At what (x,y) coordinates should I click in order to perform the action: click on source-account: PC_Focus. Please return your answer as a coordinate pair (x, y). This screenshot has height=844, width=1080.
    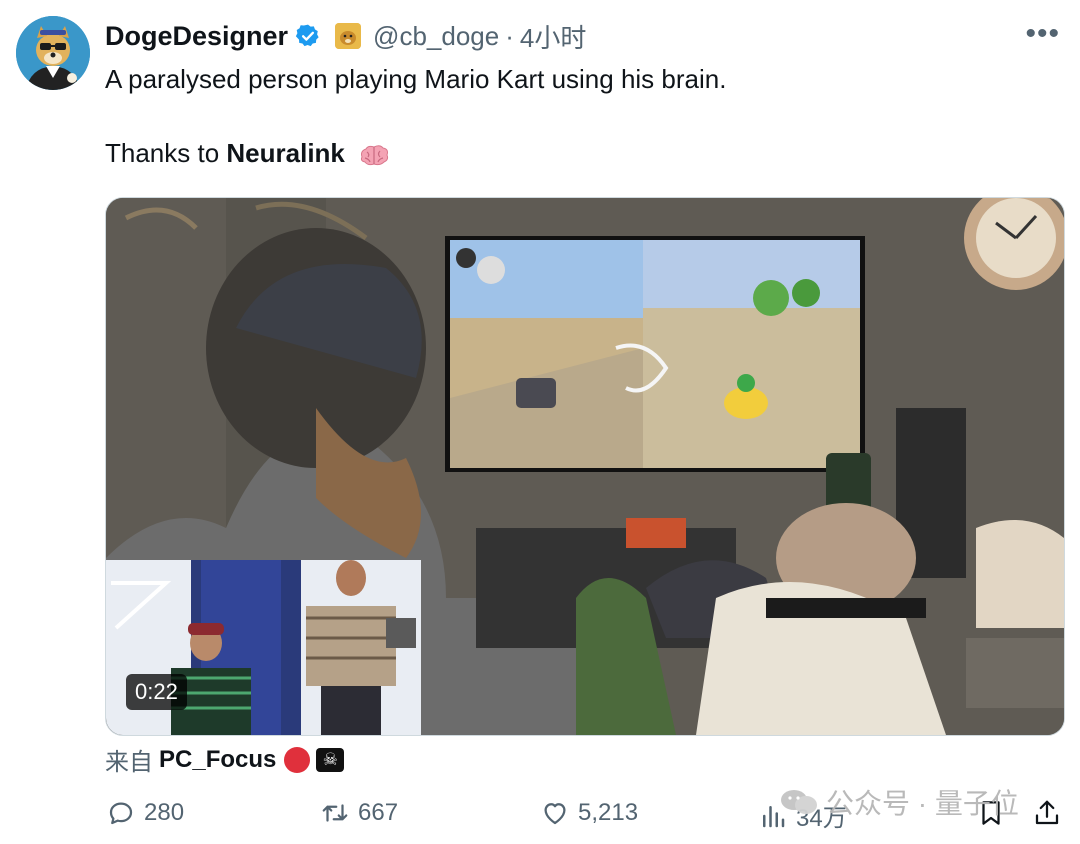
    Looking at the image, I should click on (217, 760).